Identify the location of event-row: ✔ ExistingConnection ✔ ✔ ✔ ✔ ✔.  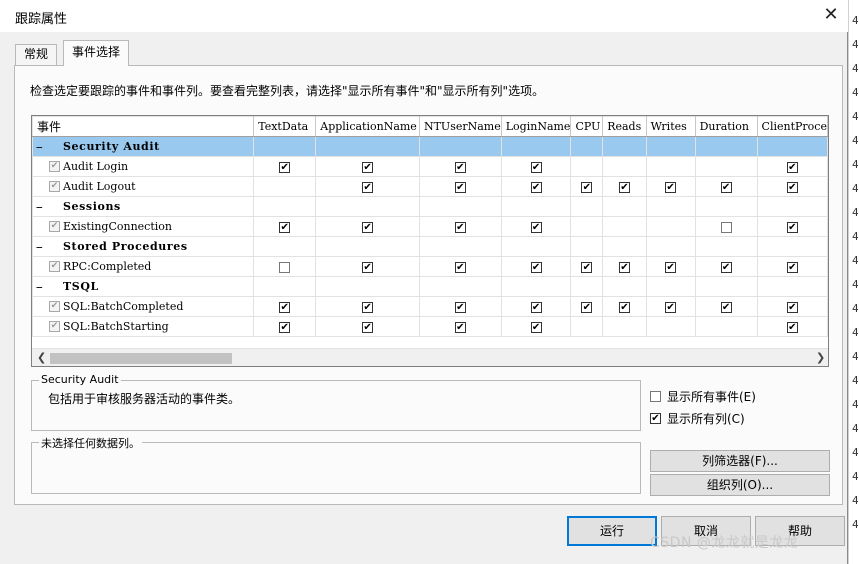
(430, 226).